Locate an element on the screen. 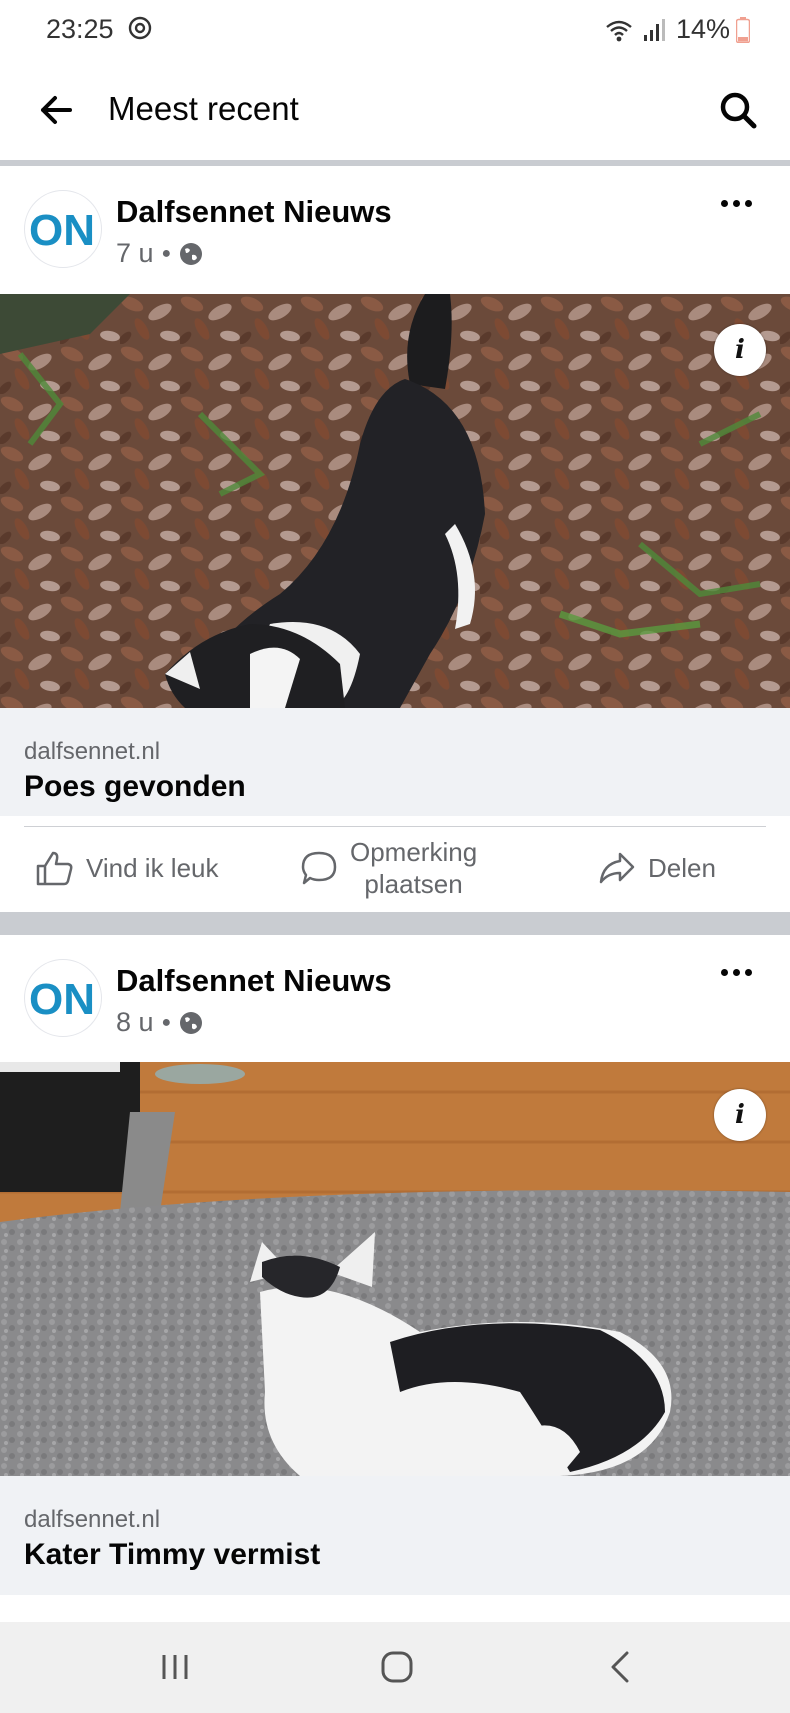  system-nav-bar is located at coordinates (395, 1667).